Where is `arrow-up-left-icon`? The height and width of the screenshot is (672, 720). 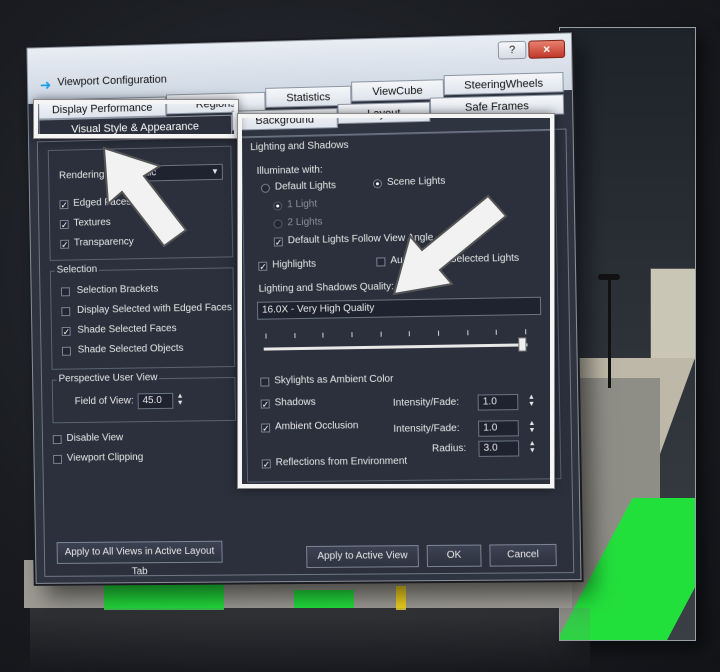 arrow-up-left-icon is located at coordinates (145, 197).